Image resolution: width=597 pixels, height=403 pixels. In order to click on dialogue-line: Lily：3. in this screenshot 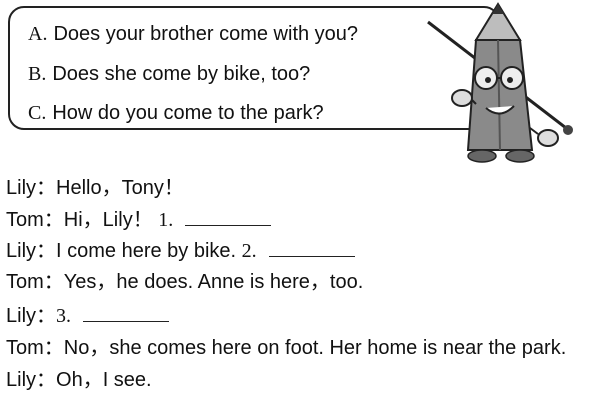, I will do `click(88, 315)`.